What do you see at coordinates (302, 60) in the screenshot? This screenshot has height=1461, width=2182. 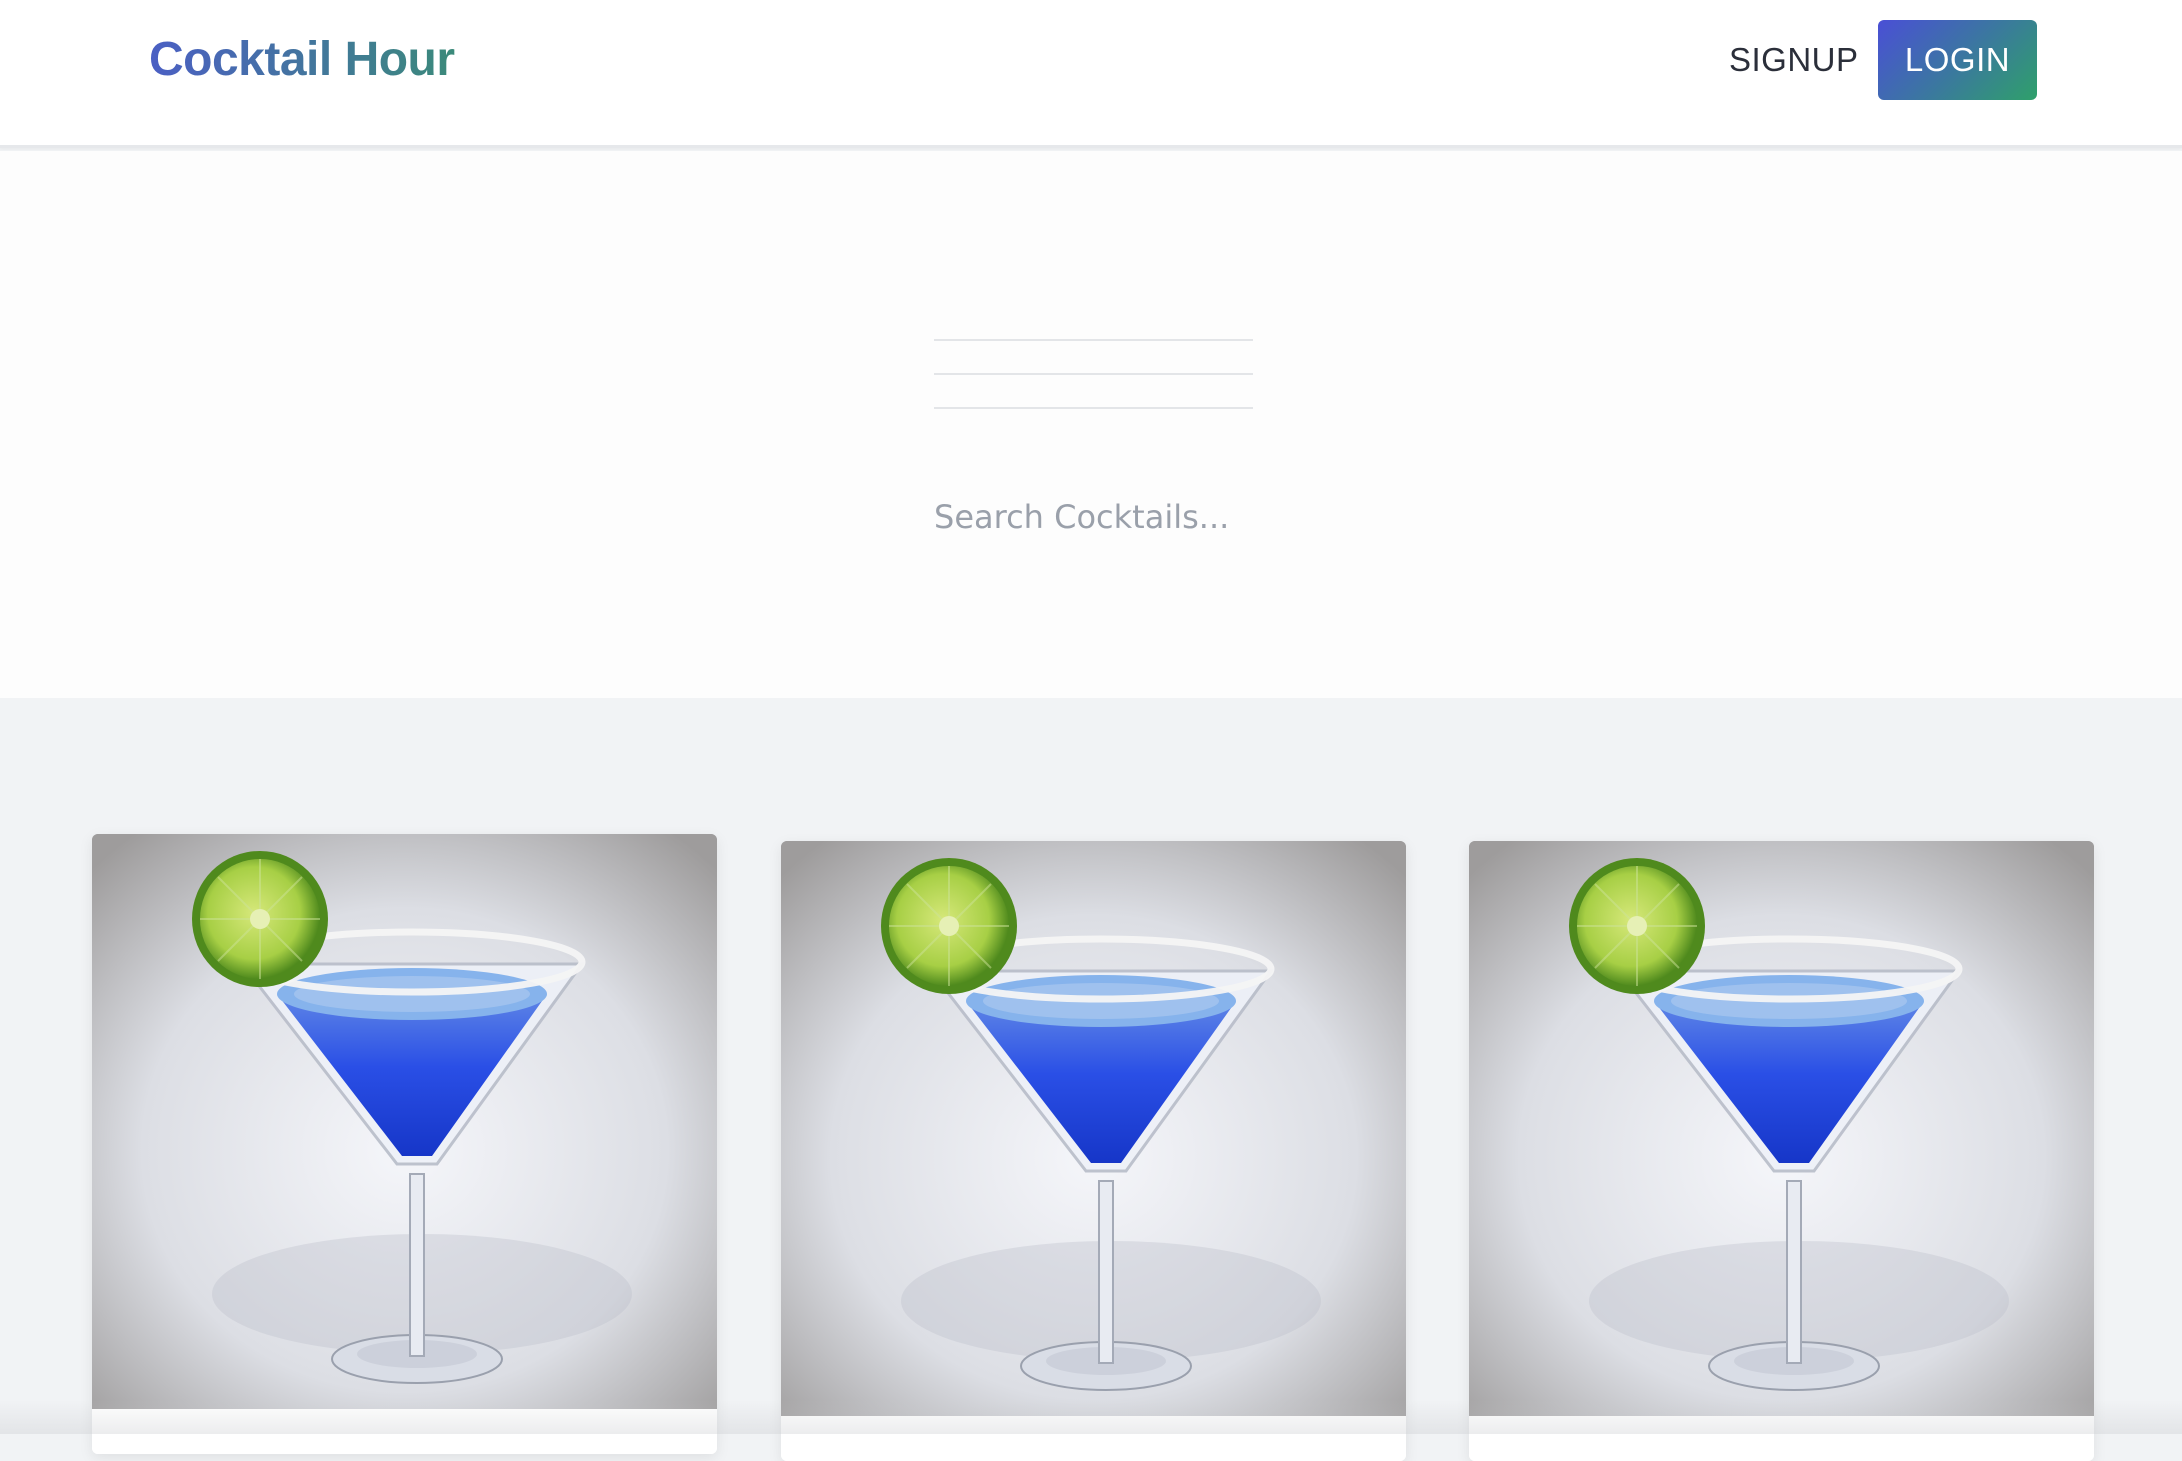 I see `brand-logo-link: Cocktail Hour` at bounding box center [302, 60].